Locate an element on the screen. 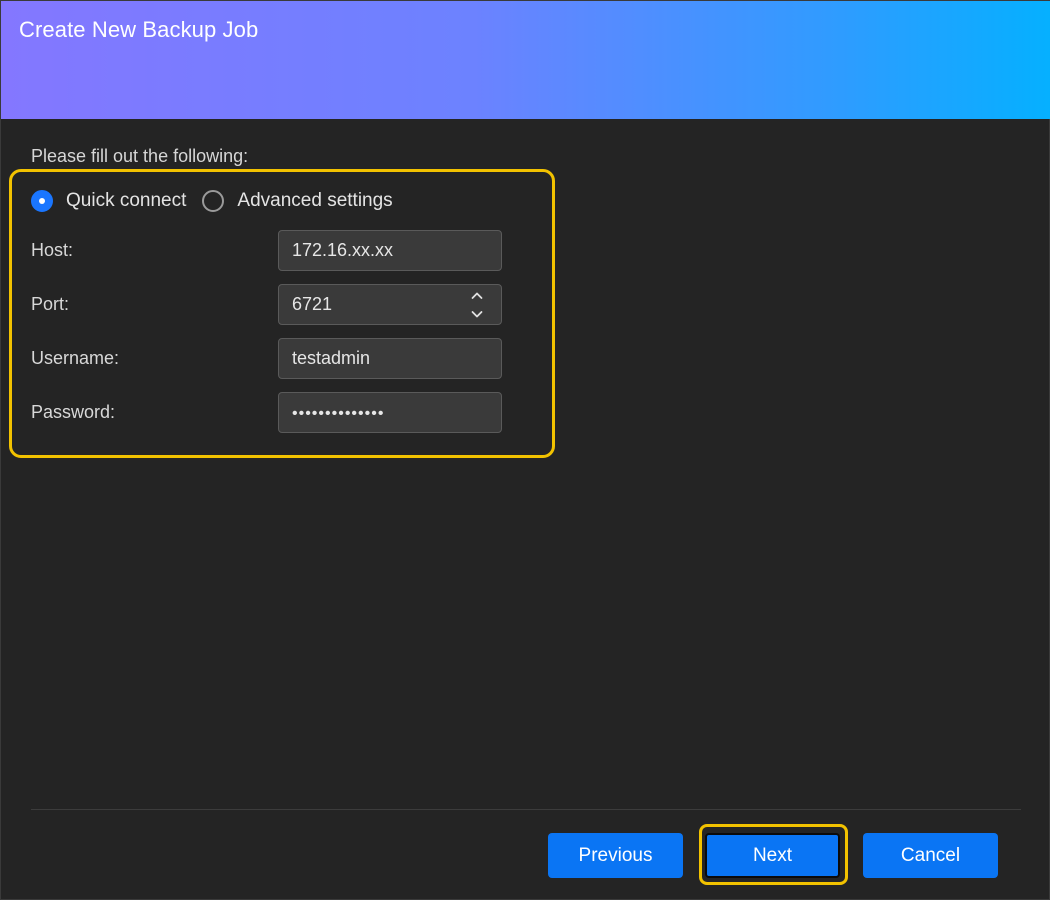 This screenshot has width=1050, height=900. previous-button: Previous is located at coordinates (615, 855).